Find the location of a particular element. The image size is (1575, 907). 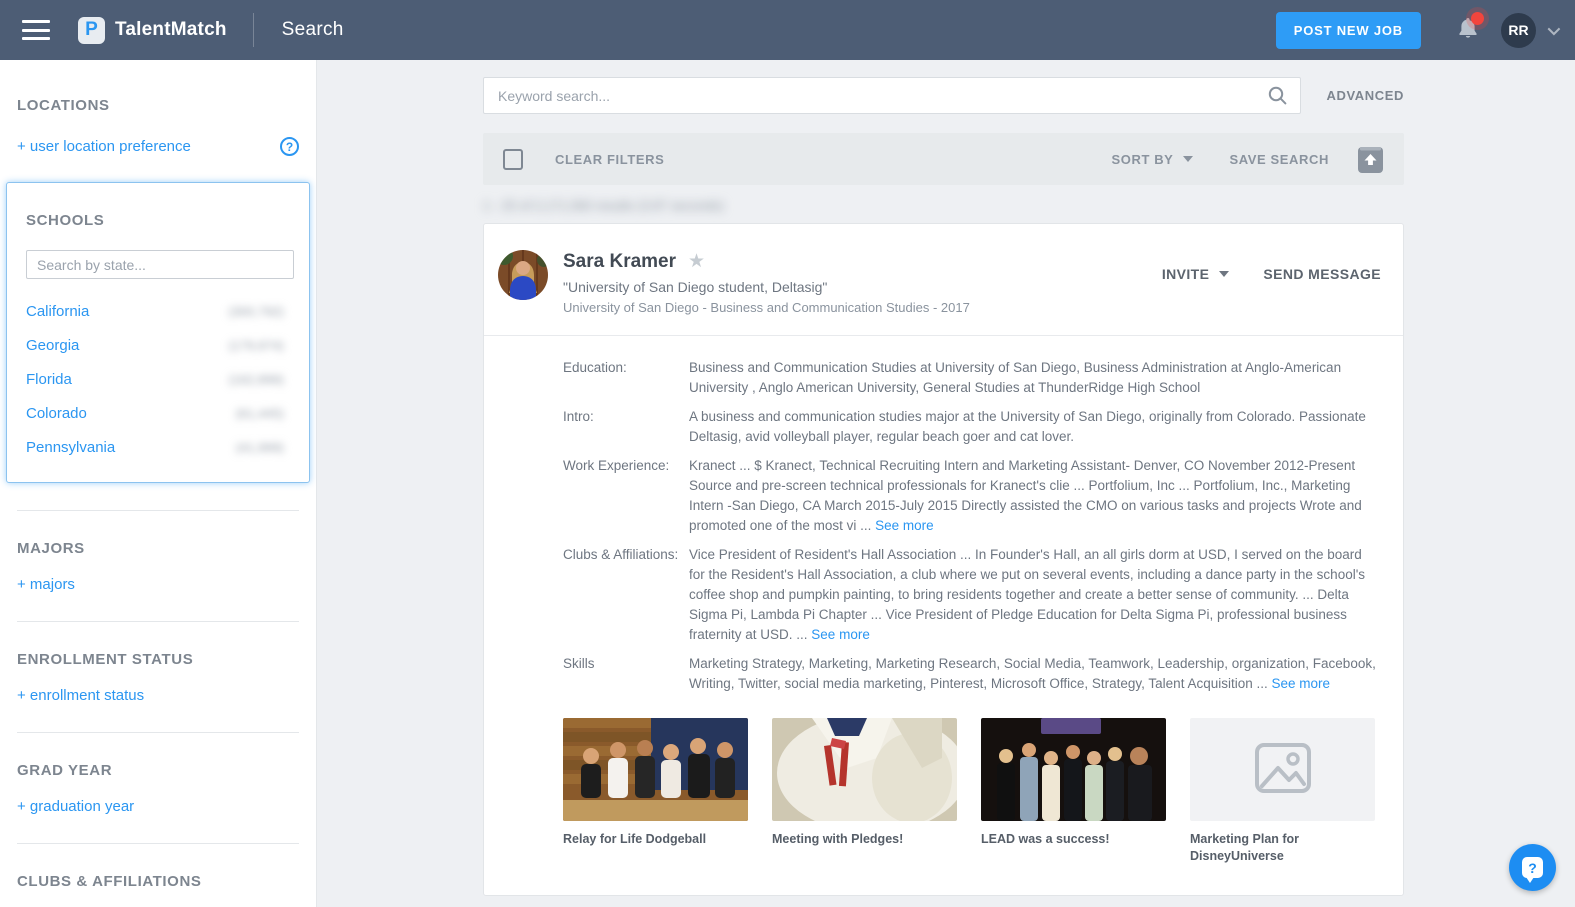

state-count-redacted: (162,899) is located at coordinates (256, 379).